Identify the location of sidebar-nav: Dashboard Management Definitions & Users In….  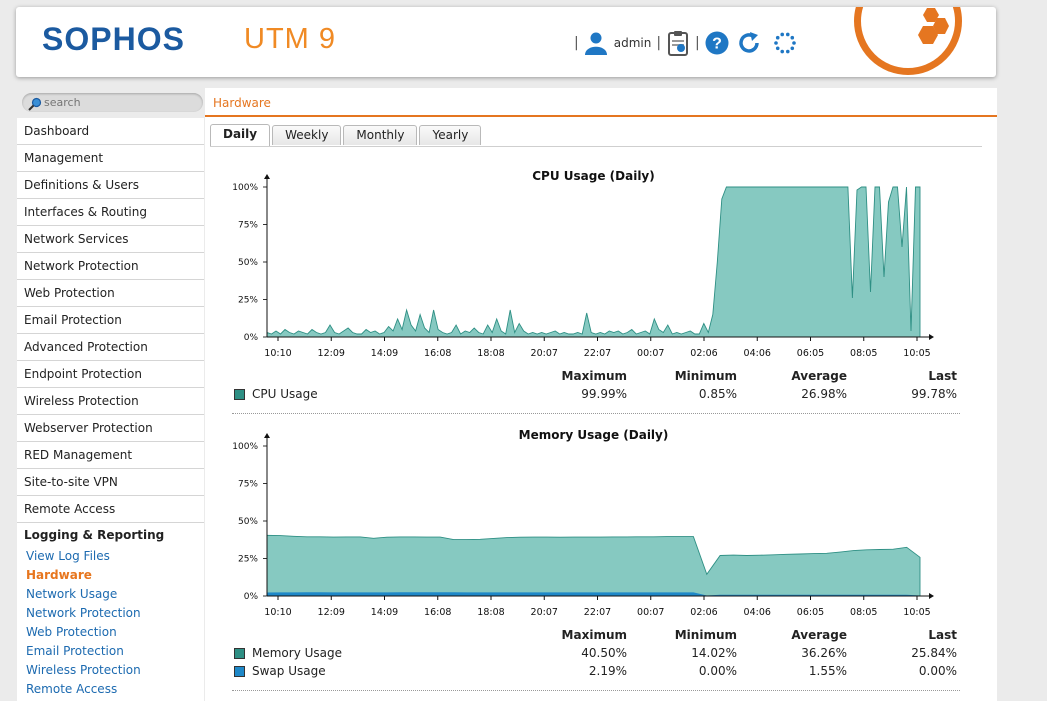
(110, 409).